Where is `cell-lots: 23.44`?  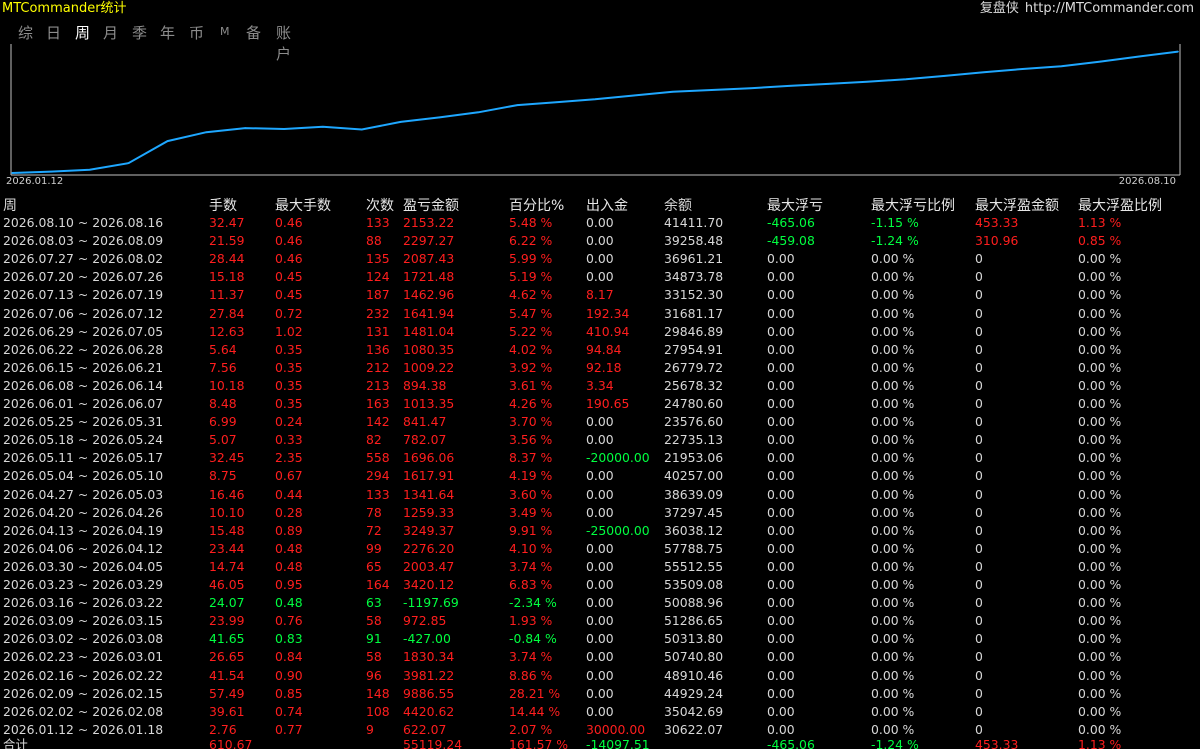 cell-lots: 23.44 is located at coordinates (227, 548).